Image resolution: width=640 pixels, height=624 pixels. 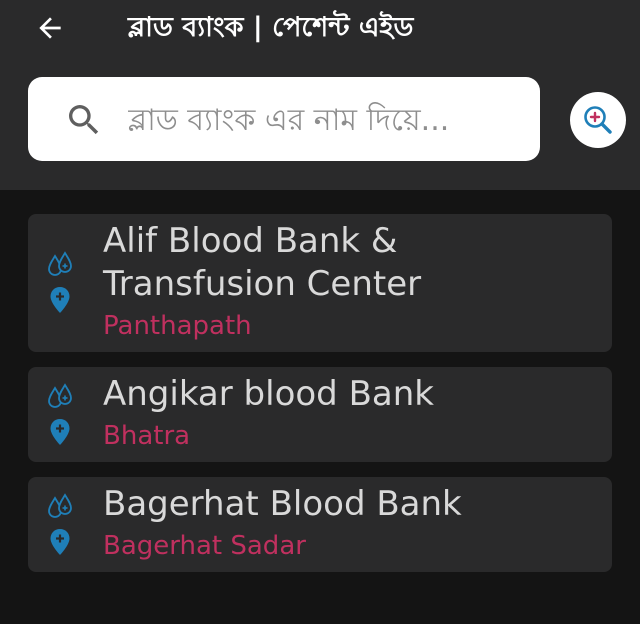 What do you see at coordinates (84, 120) in the screenshot?
I see `search-icon` at bounding box center [84, 120].